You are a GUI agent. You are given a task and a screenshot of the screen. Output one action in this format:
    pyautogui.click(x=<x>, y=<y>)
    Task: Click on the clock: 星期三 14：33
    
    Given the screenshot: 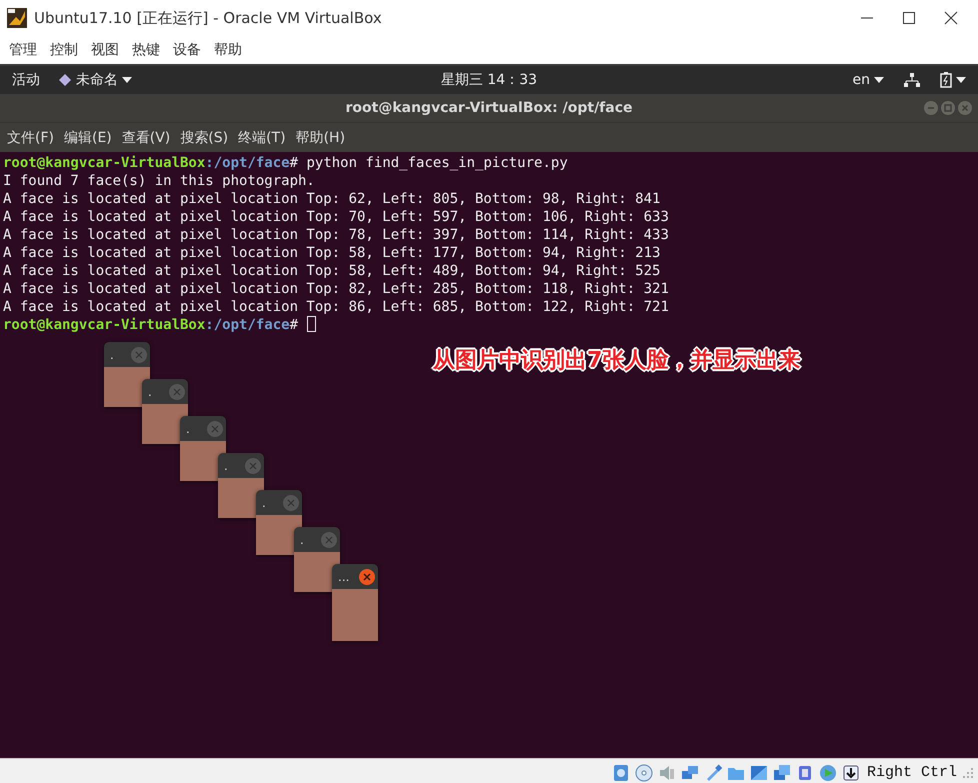 What is the action you would take?
    pyautogui.click(x=489, y=80)
    